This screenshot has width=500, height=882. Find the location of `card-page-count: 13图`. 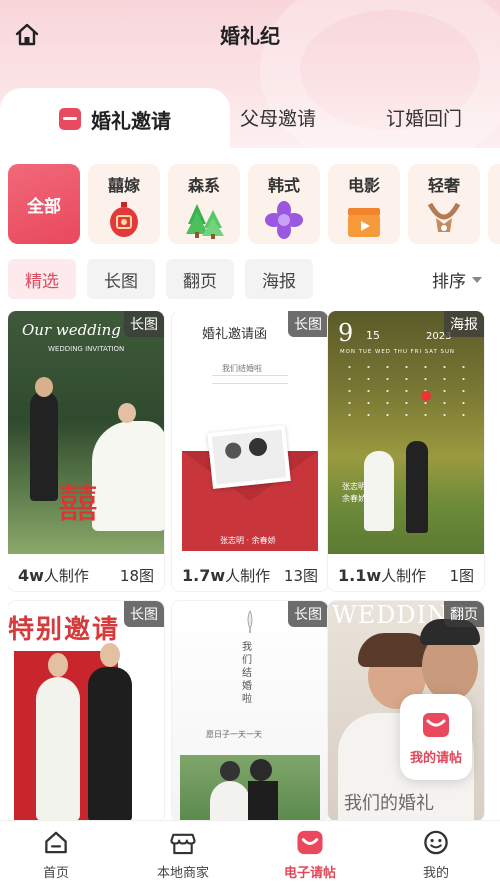

card-page-count: 13图 is located at coordinates (300, 576).